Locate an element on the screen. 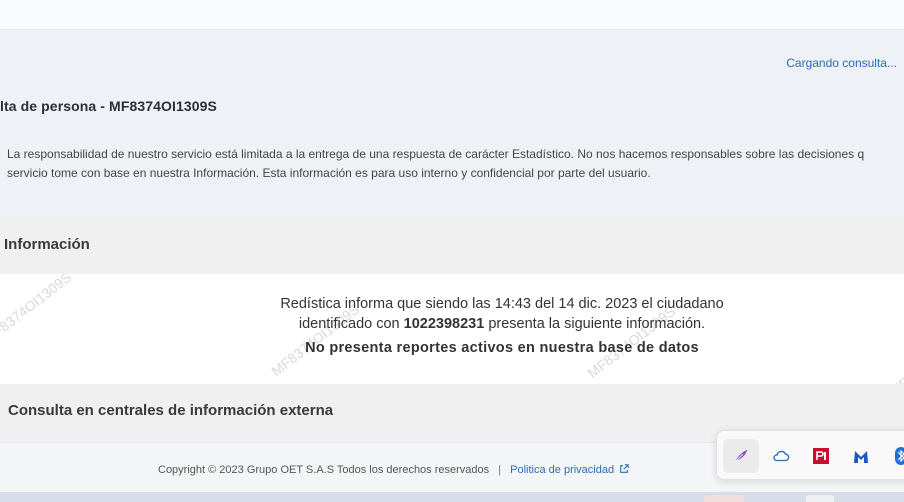  pdf-reader-icon is located at coordinates (821, 456).